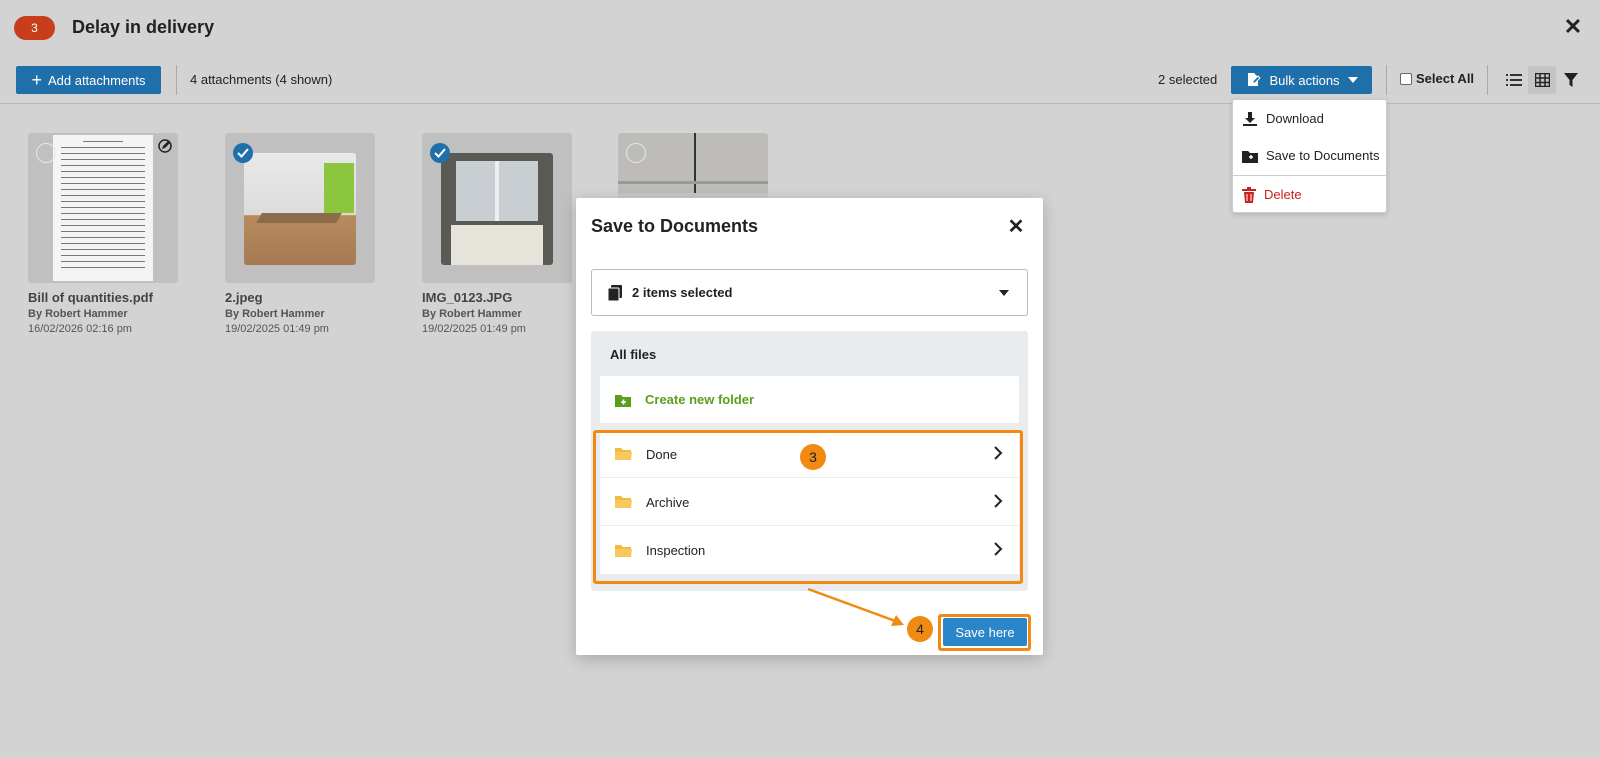 The width and height of the screenshot is (1600, 758). I want to click on attachment-date: 16/02/2026 02:16 pm, so click(80, 329).